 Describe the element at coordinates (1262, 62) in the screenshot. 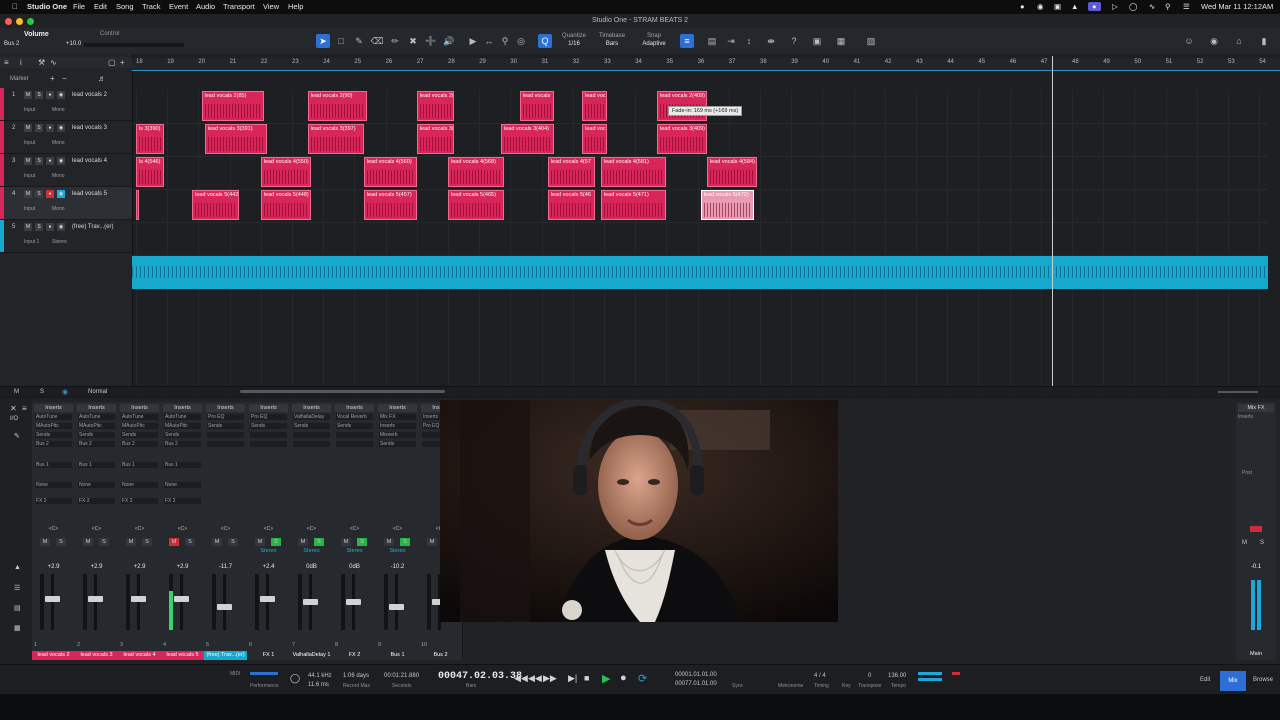

I see `ruler-bar-label: 54` at that location.